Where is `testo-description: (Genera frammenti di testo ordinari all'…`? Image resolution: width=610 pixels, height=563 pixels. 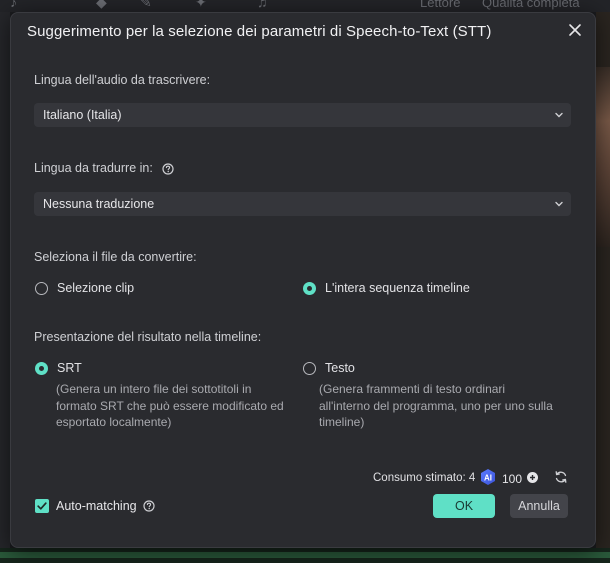 testo-description: (Genera frammenti di testo ordinari all'… is located at coordinates (436, 405).